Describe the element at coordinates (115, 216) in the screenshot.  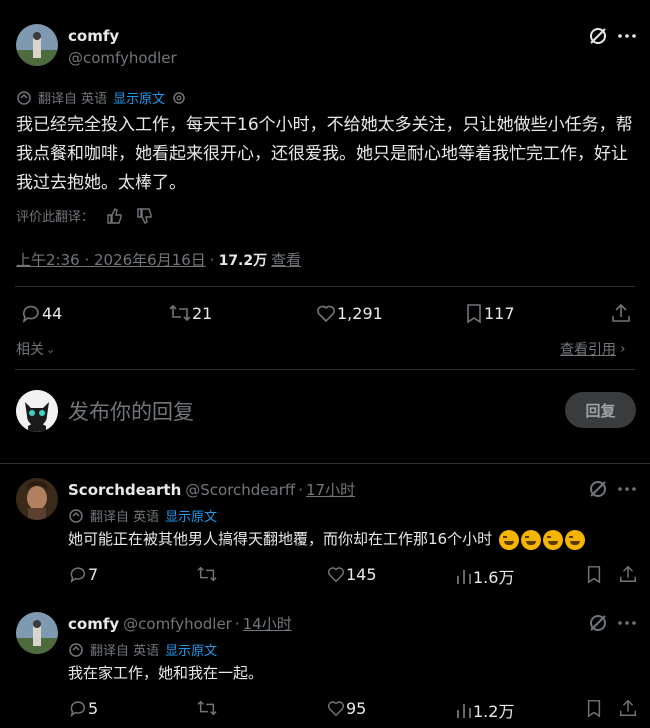
I see `thumbs-up-icon` at that location.